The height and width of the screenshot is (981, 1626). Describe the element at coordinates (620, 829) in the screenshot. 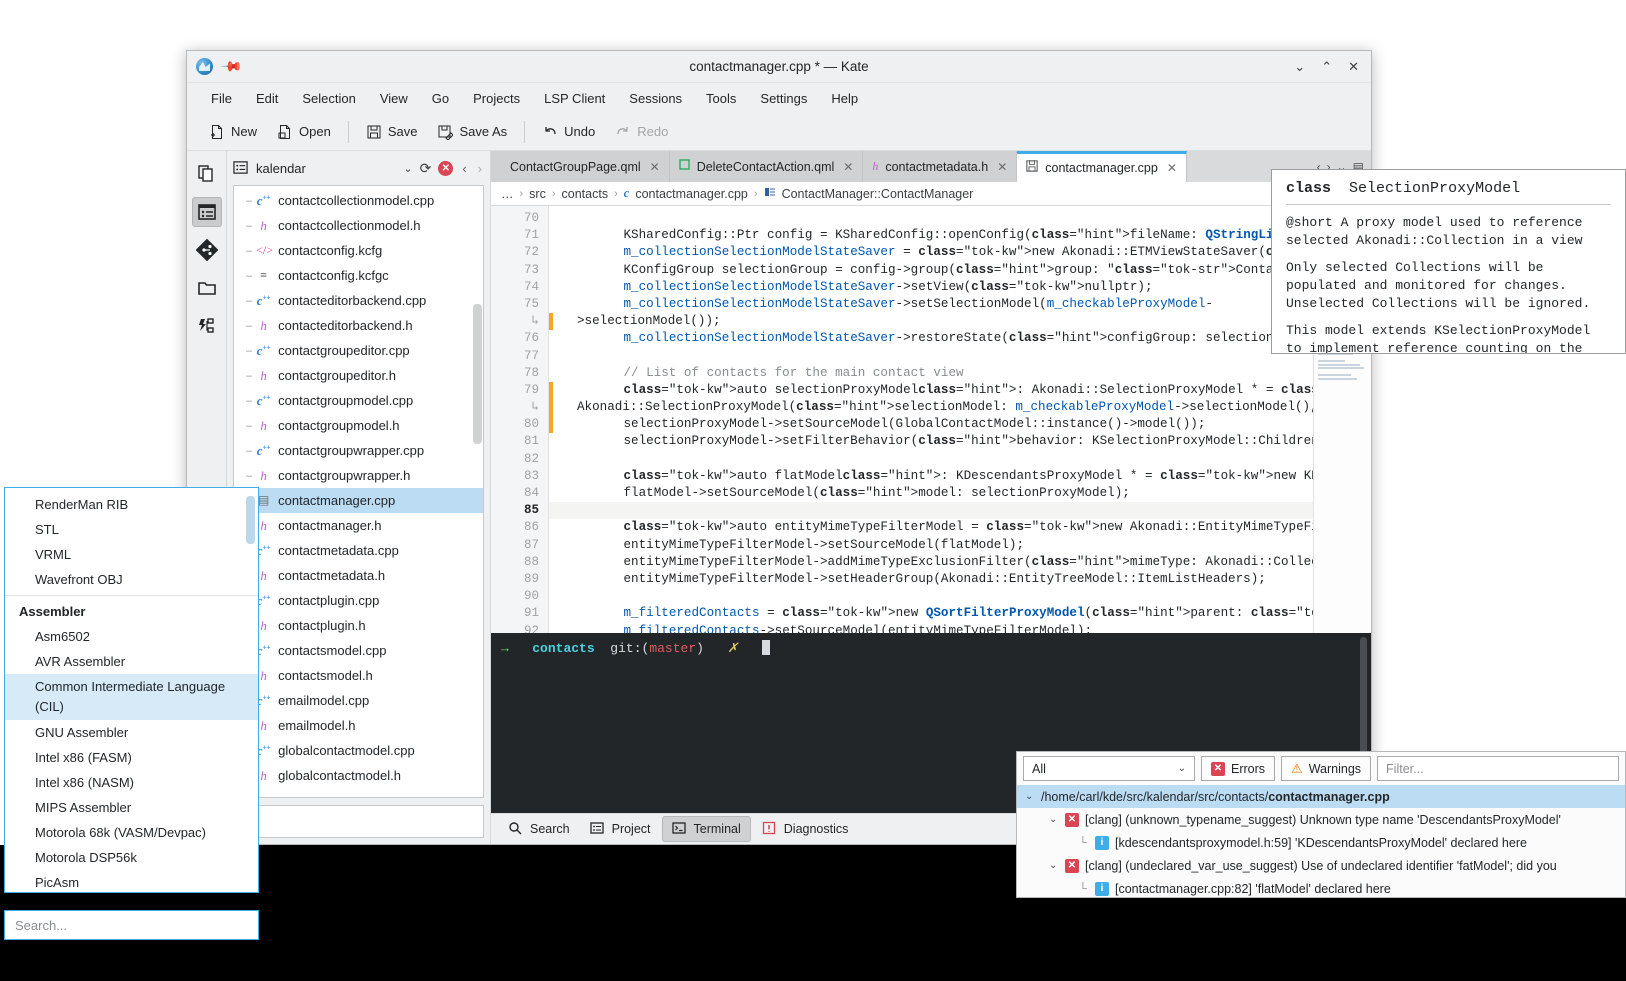

I see `statusbar-tab-project: Project` at that location.